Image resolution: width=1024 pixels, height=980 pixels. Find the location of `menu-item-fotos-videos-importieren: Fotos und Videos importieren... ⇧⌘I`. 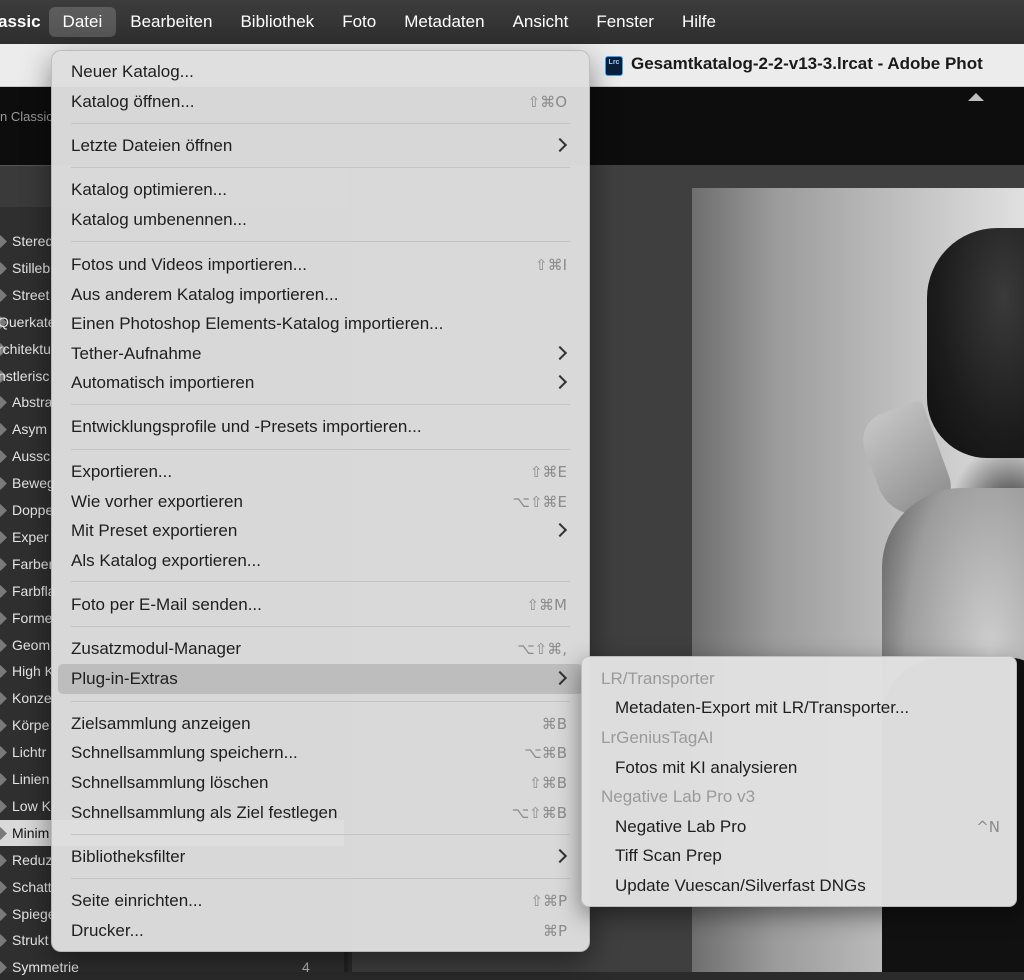

menu-item-fotos-videos-importieren: Fotos und Videos importieren... ⇧⌘I is located at coordinates (320, 265).